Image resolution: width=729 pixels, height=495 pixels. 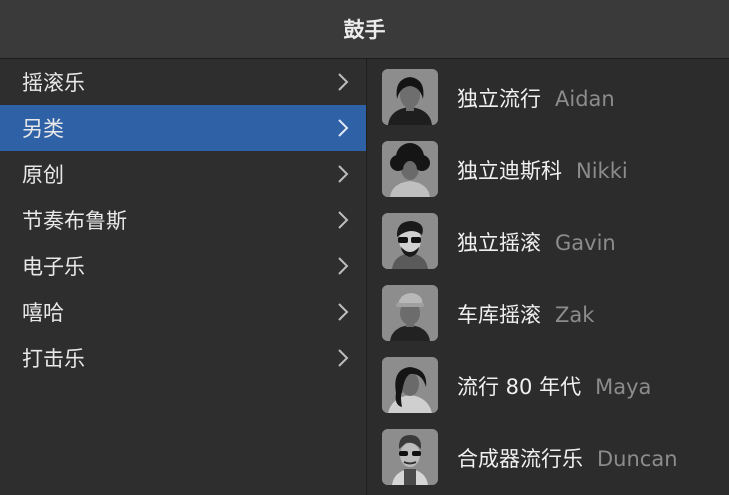 I want to click on drummer-person: Aidan, so click(x=585, y=99).